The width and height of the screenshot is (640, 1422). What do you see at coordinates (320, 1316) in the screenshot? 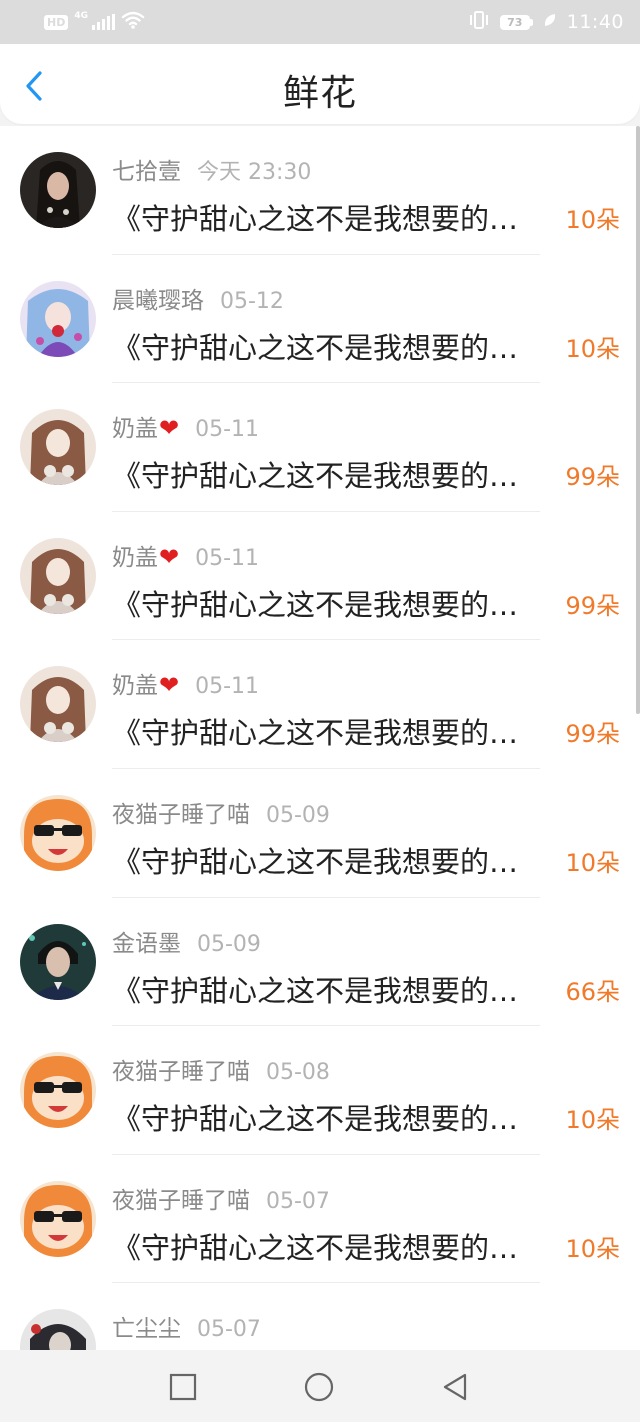
I see `list-item: 亡尘尘 05-07` at bounding box center [320, 1316].